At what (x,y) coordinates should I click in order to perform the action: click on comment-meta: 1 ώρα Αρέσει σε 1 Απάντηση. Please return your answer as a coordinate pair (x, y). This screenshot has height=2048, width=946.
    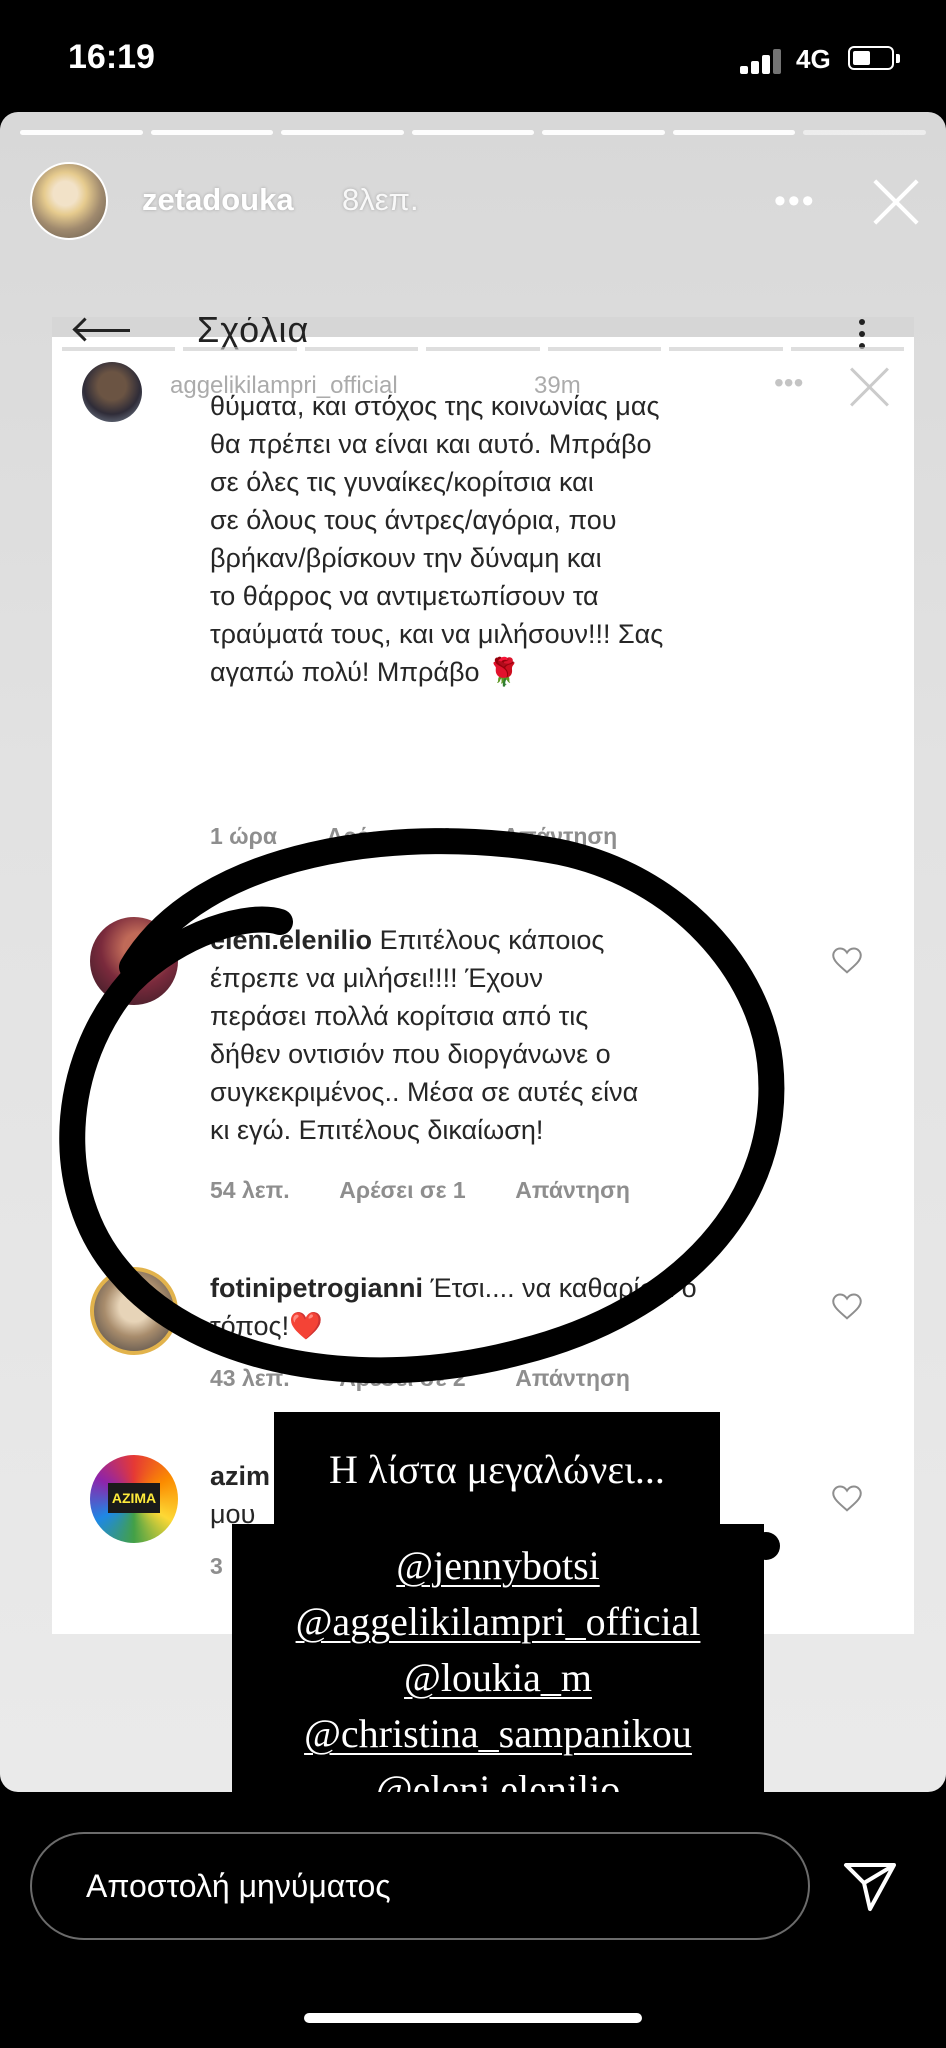
    Looking at the image, I should click on (435, 836).